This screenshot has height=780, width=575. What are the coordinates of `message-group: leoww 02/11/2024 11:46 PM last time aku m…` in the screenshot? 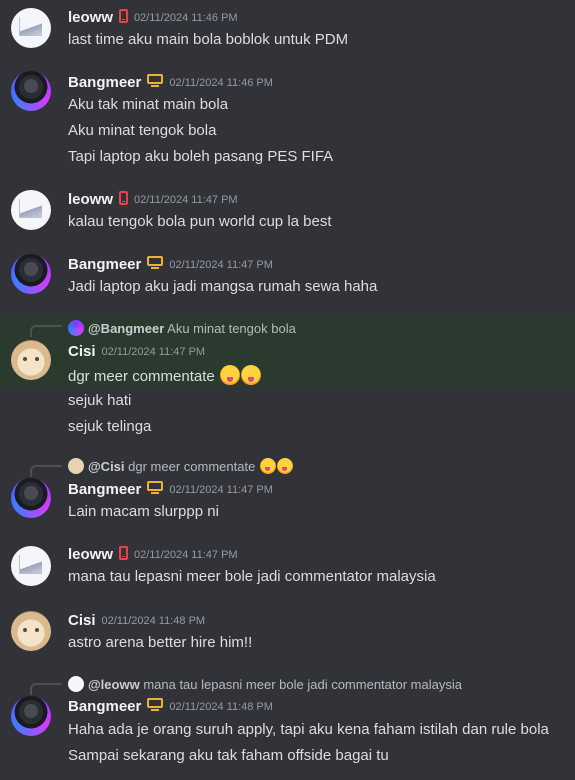 It's located at (287, 30).